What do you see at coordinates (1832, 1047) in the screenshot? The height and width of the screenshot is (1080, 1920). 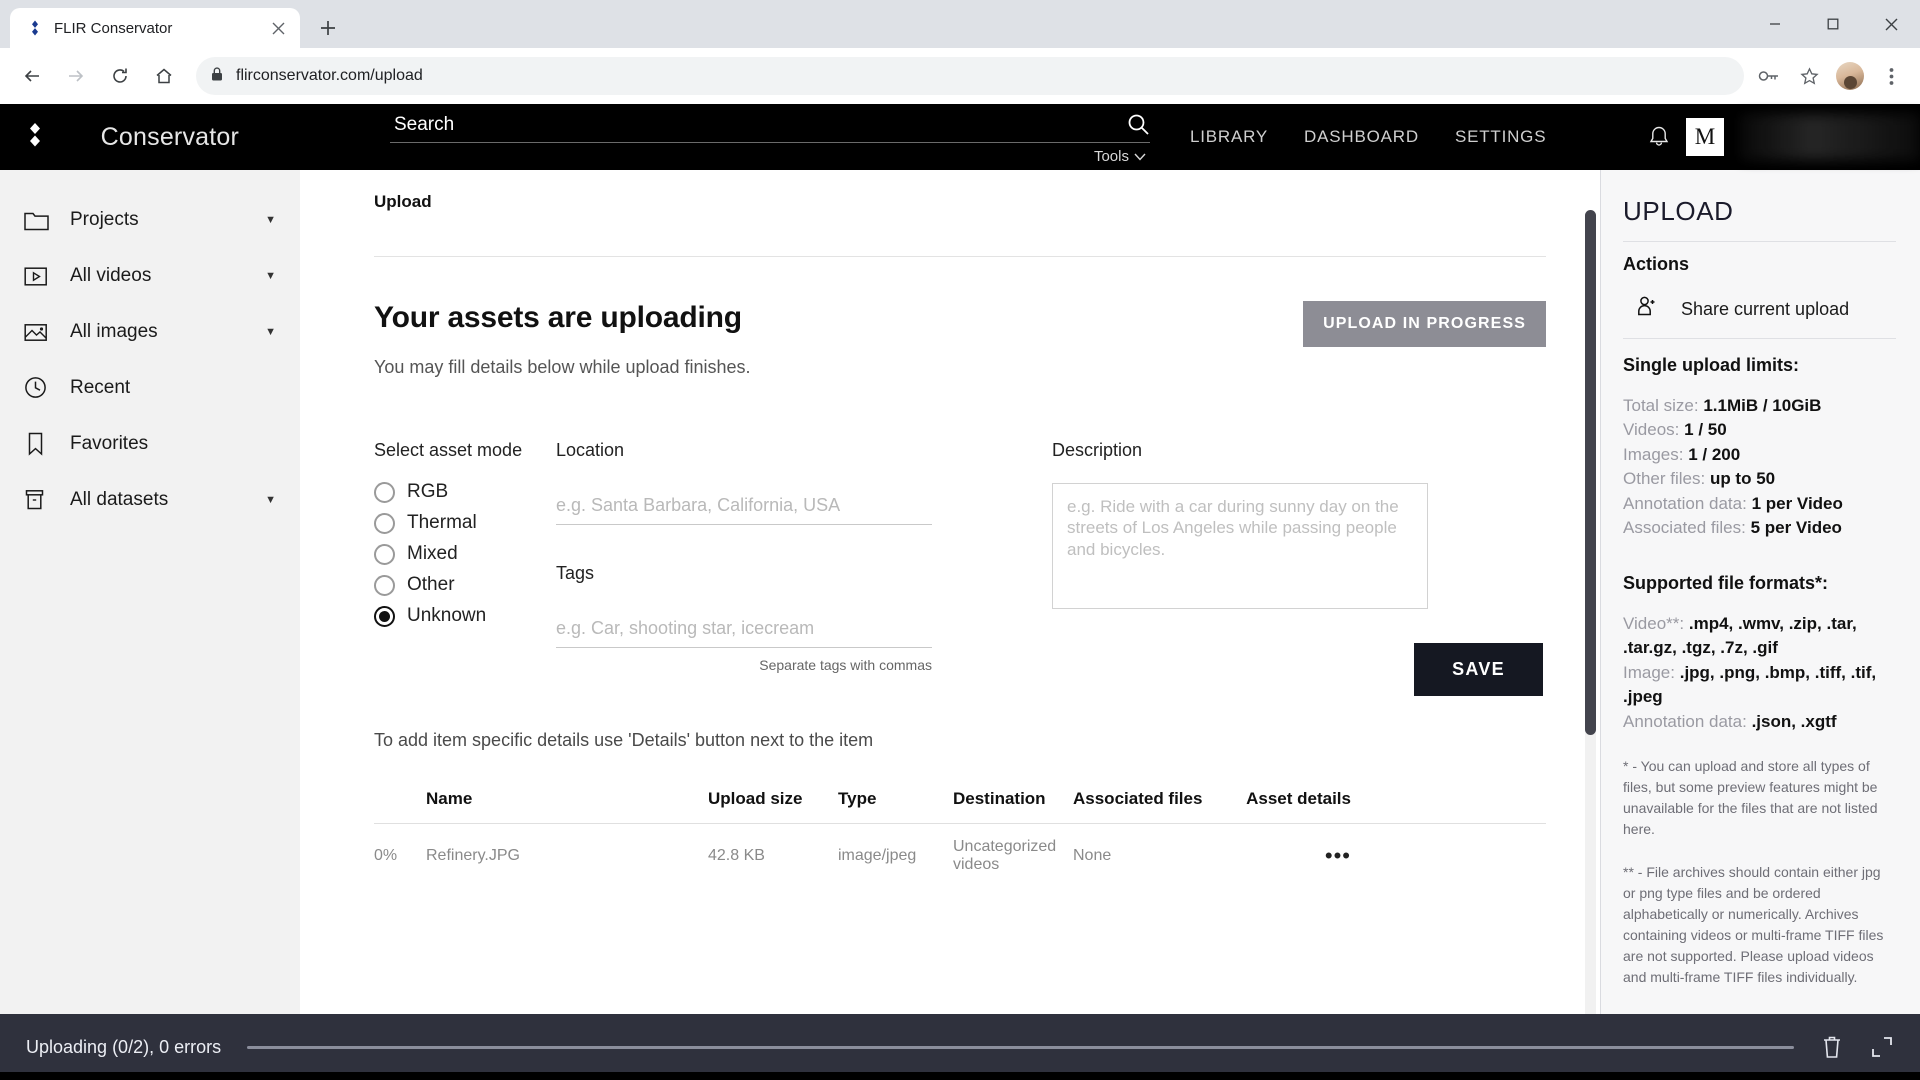 I see `trash-icon` at bounding box center [1832, 1047].